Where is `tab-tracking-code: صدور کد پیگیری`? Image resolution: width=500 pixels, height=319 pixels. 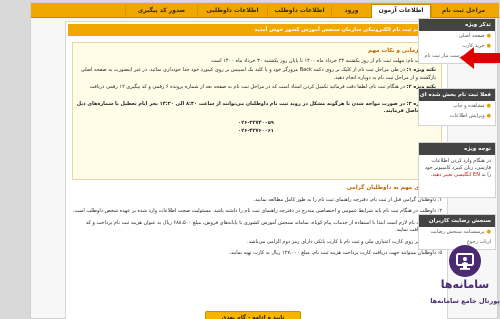 tab-tracking-code: صدور کد پیگیری is located at coordinates (161, 11).